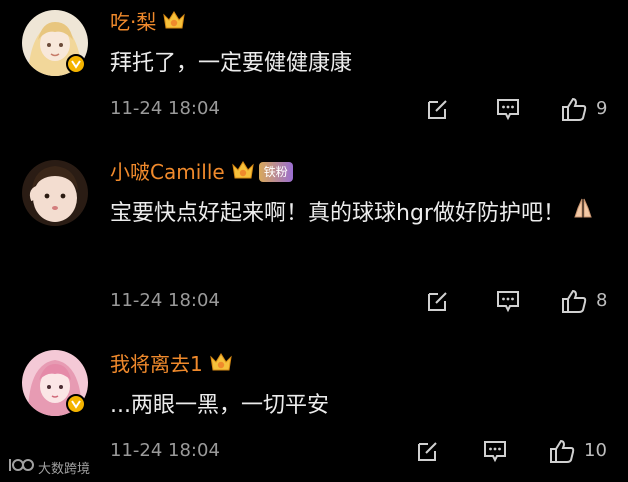 Image resolution: width=628 pixels, height=482 pixels. I want to click on comment-text: ...两眼一黑，一切平安, so click(219, 405).